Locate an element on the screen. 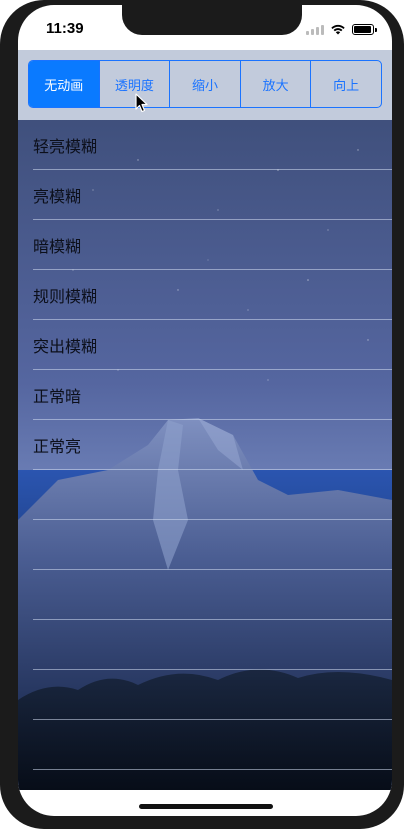 The image size is (404, 829). list-item-label: 正常亮 is located at coordinates (57, 446).